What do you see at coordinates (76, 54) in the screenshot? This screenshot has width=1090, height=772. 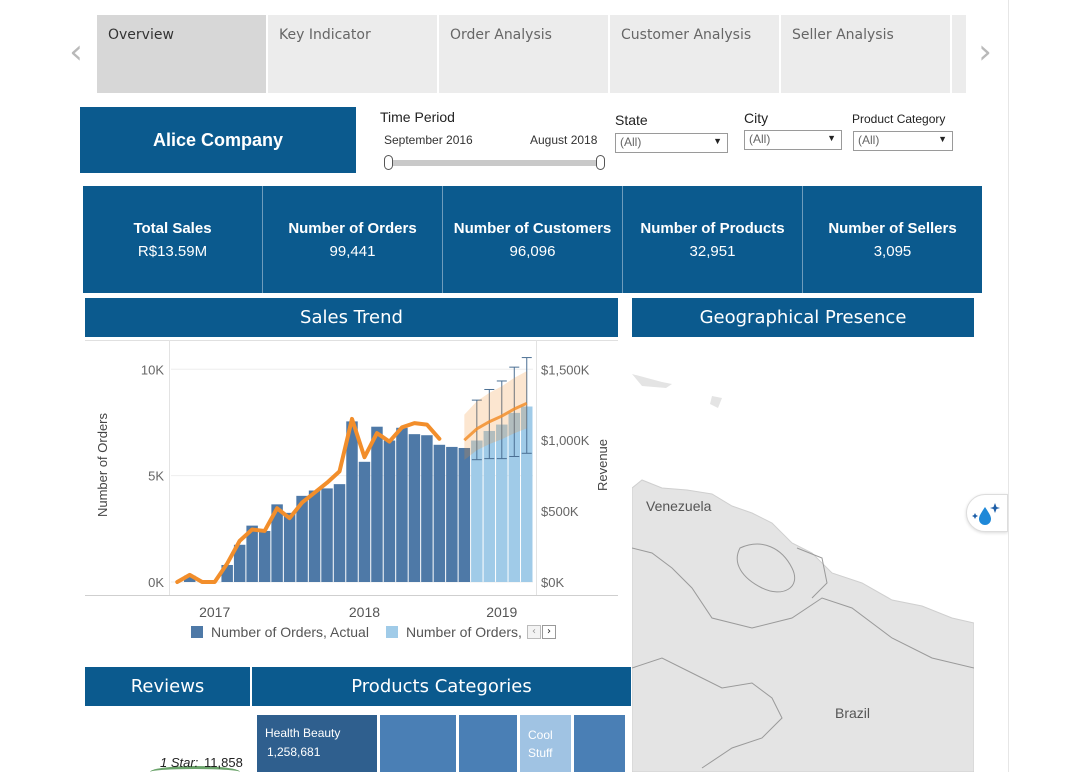 I see `tab-scroll-left-icon: ‹` at bounding box center [76, 54].